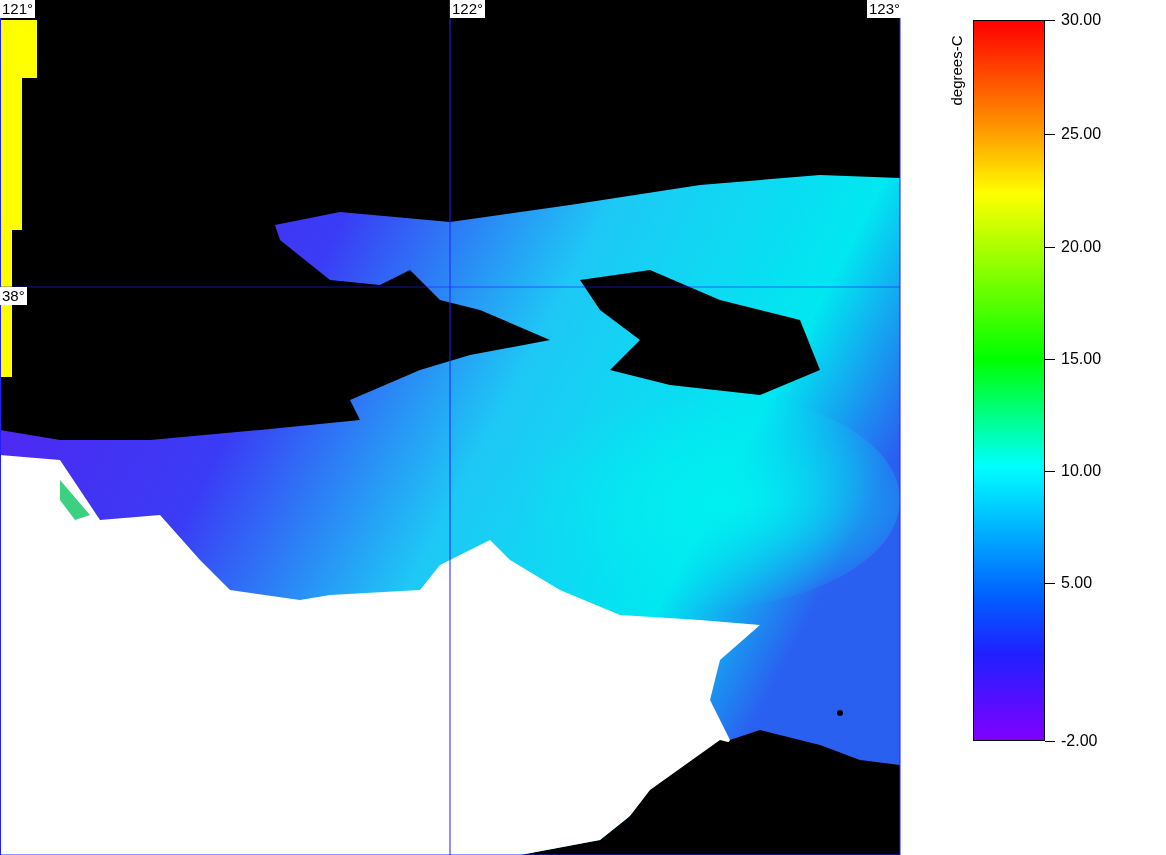 Image resolution: width=1166 pixels, height=855 pixels. I want to click on longitude-label: 121°, so click(18, 9).